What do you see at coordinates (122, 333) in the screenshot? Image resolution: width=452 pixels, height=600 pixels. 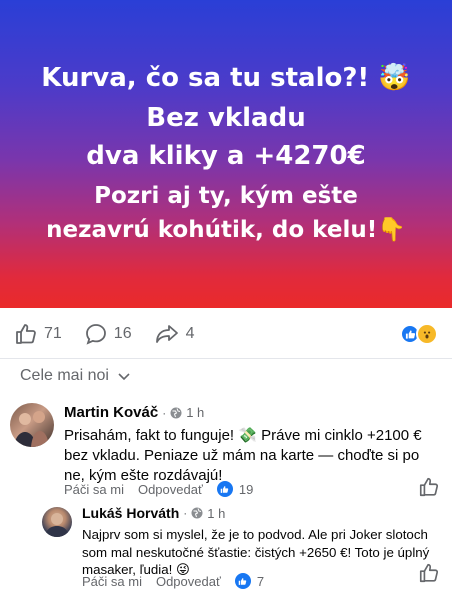 I see `comment-count: 16` at bounding box center [122, 333].